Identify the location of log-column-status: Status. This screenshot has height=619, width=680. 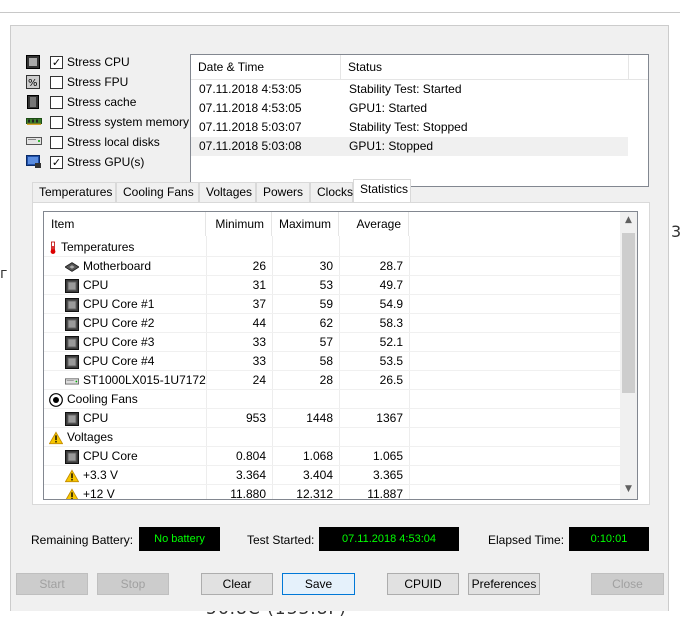
(485, 67).